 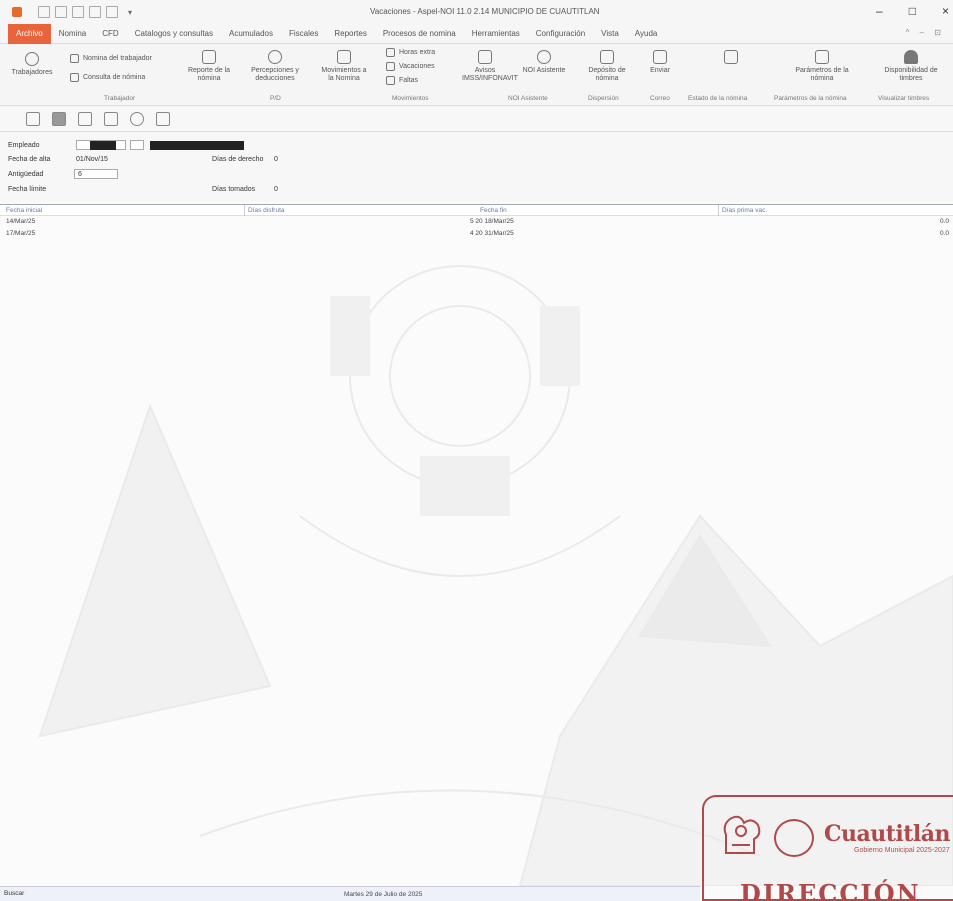 I want to click on minimize-button: –, so click(x=879, y=11).